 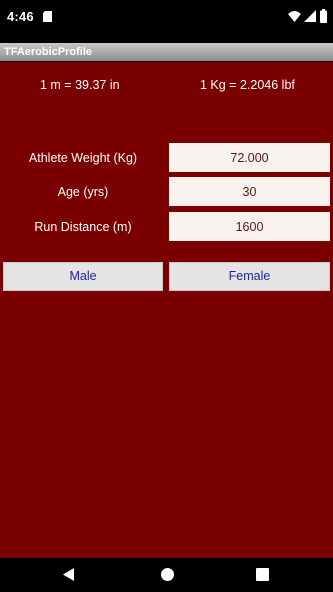 I want to click on weight-label: Athlete Weight (Kg), so click(x=83, y=158).